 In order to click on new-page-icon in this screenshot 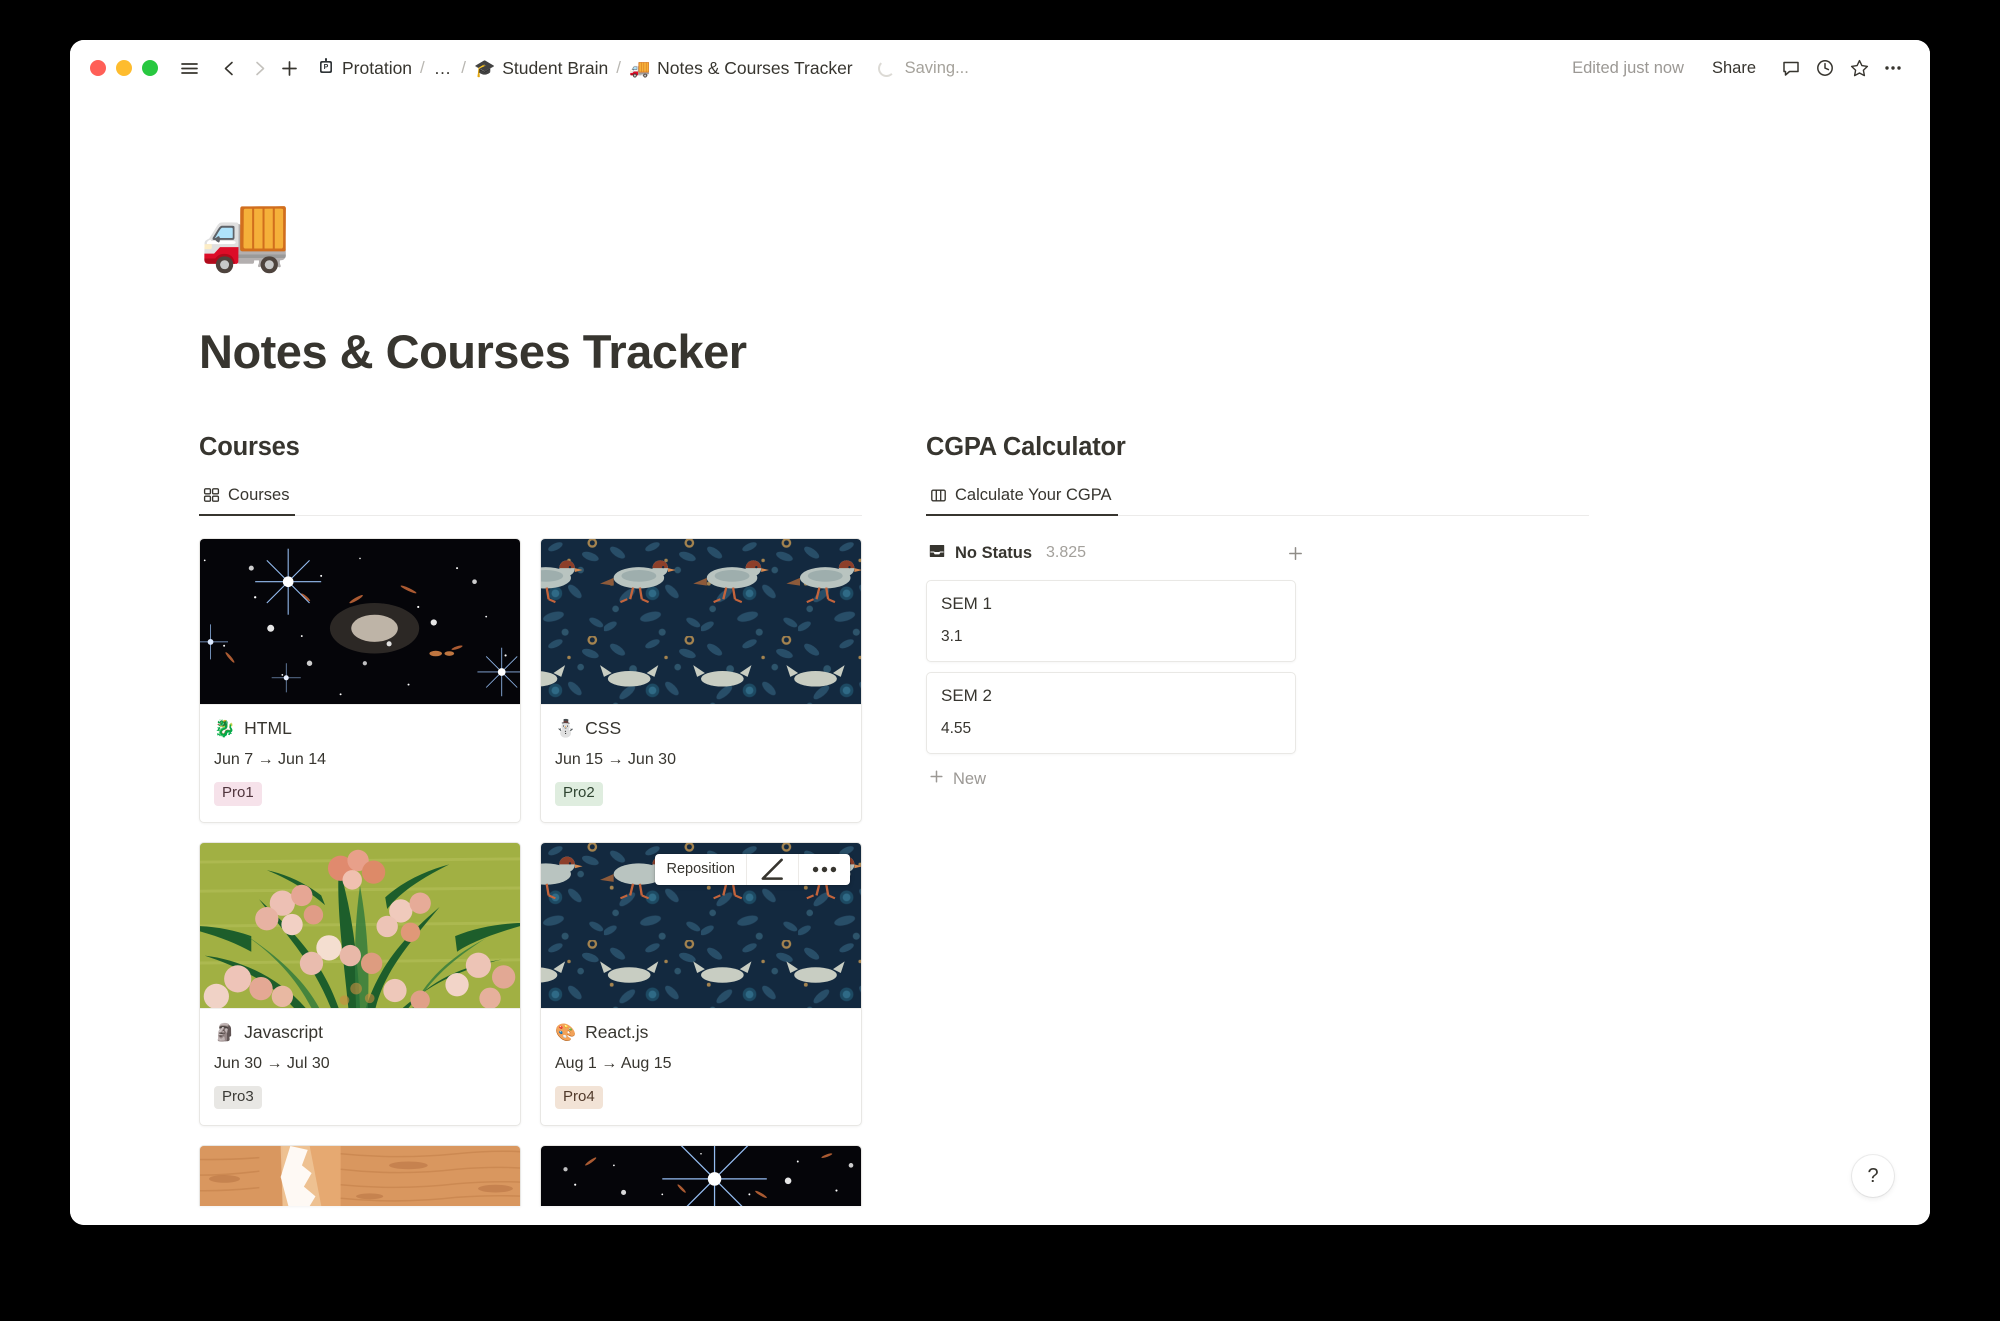, I will do `click(289, 68)`.